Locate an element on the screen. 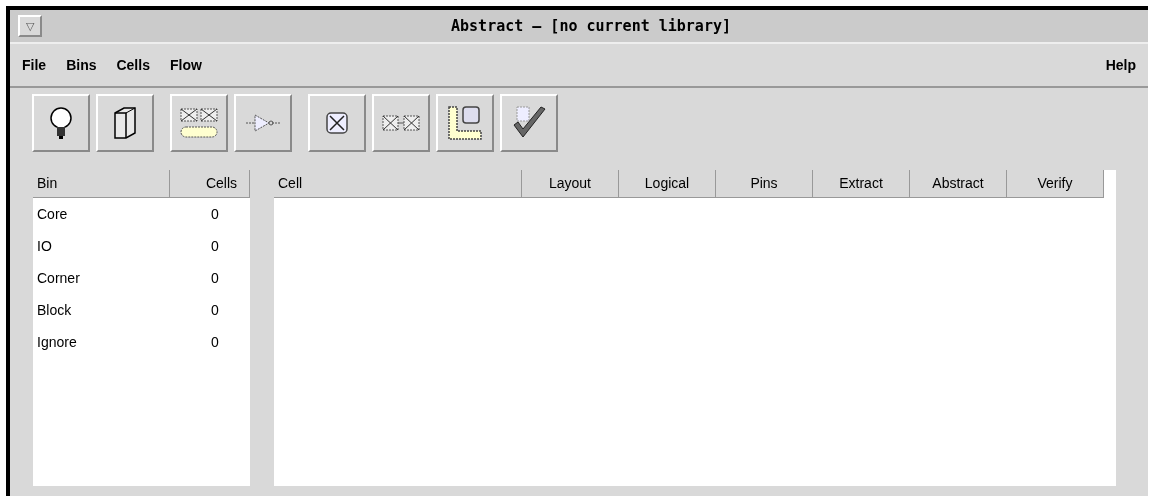  lightbulb-icon is located at coordinates (61, 123).